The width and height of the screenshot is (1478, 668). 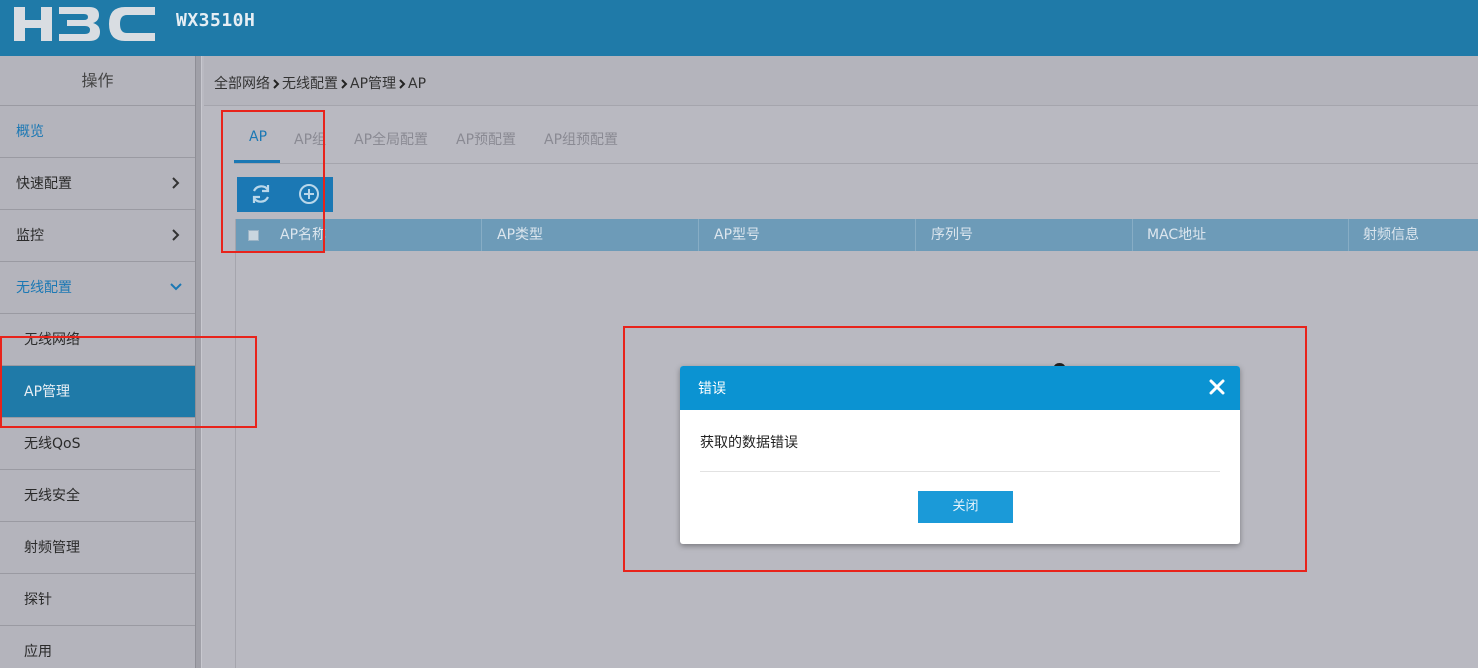 I want to click on column-header: 射频信息, so click(x=1413, y=235).